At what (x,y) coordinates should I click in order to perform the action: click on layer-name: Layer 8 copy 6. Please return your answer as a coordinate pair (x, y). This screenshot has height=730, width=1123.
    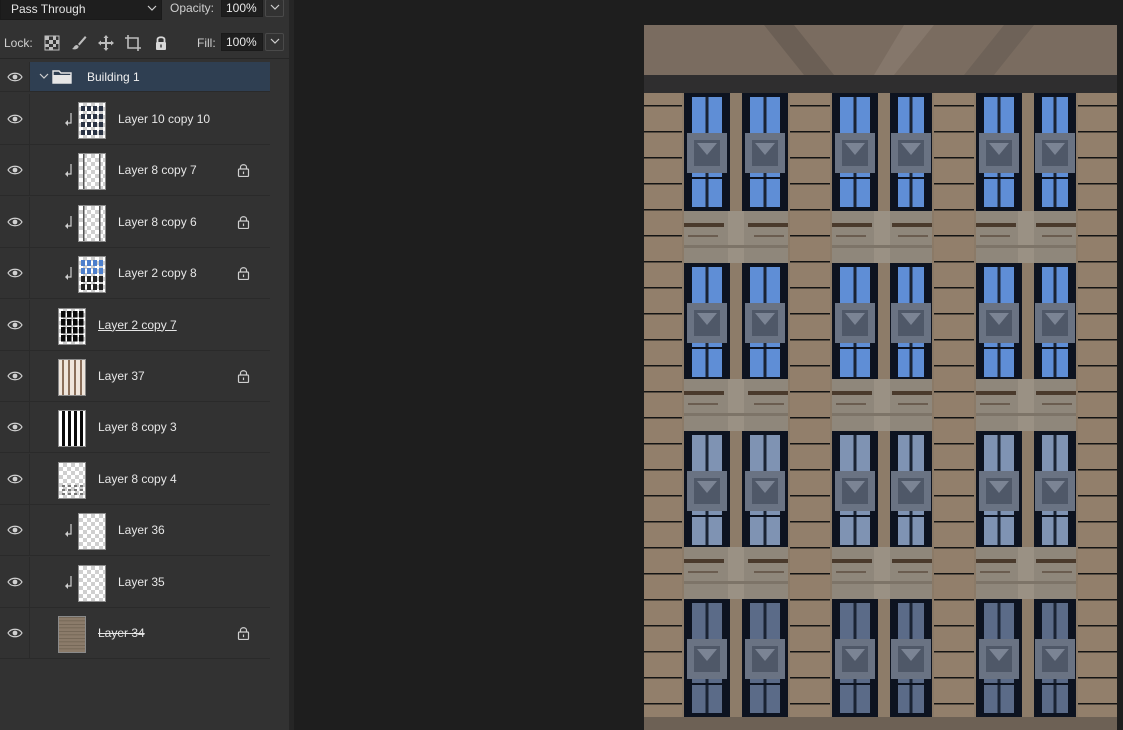
    Looking at the image, I should click on (157, 222).